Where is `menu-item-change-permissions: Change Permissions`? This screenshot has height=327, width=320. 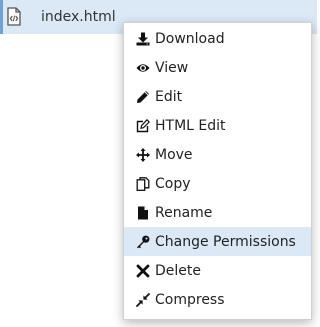
menu-item-change-permissions: Change Permissions is located at coordinates (217, 241).